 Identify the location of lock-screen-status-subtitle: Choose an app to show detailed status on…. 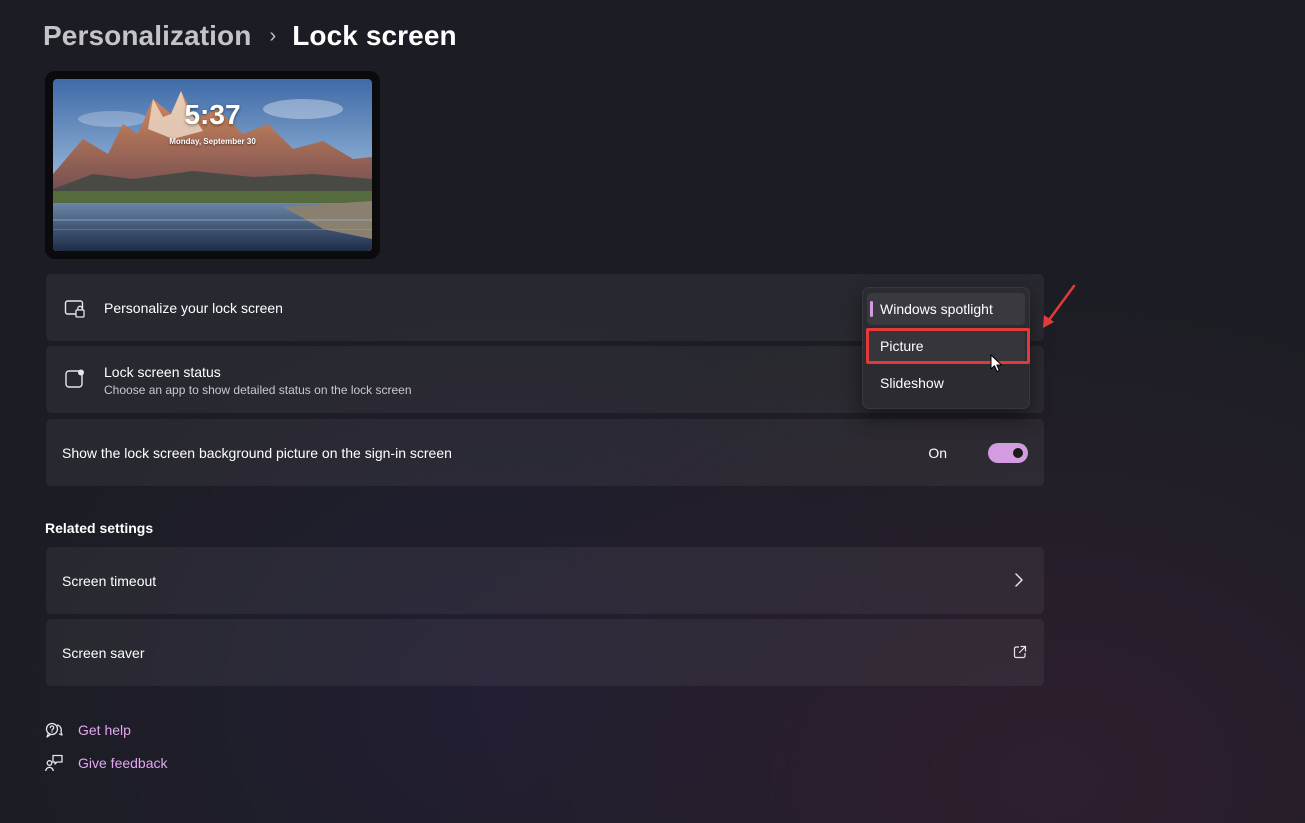
(258, 390).